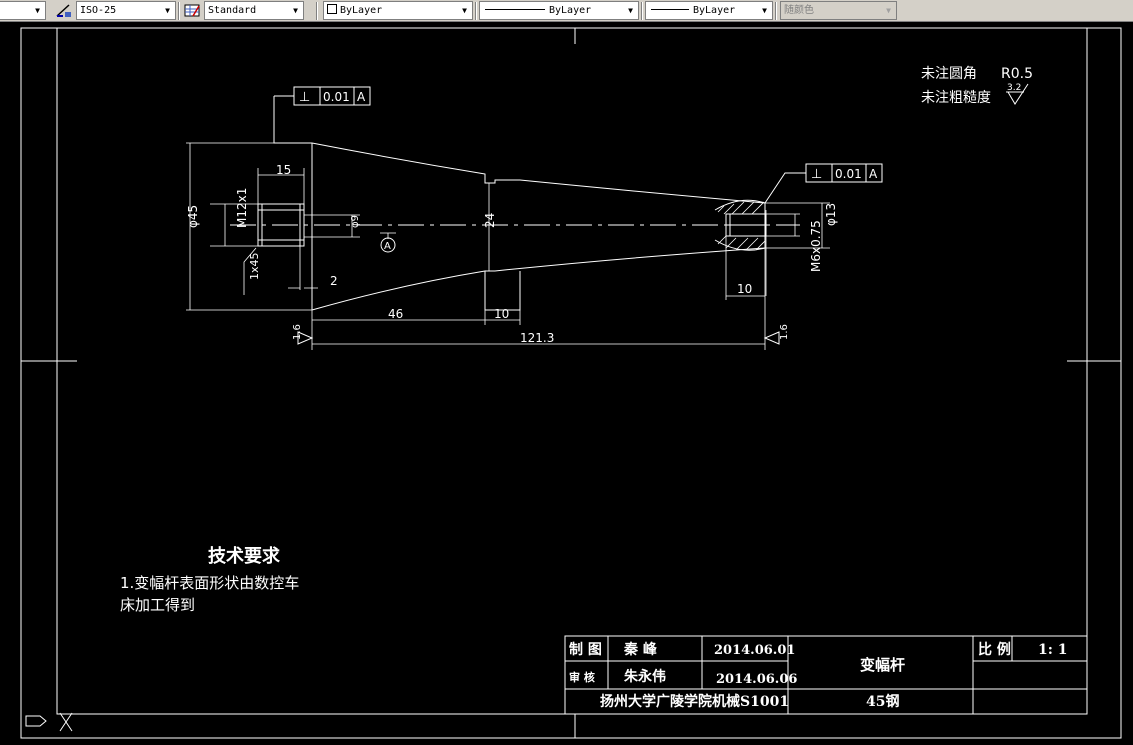 Image resolution: width=1133 pixels, height=745 pixels. Describe the element at coordinates (994, 649) in the screenshot. I see `scale-label: 比 例` at that location.